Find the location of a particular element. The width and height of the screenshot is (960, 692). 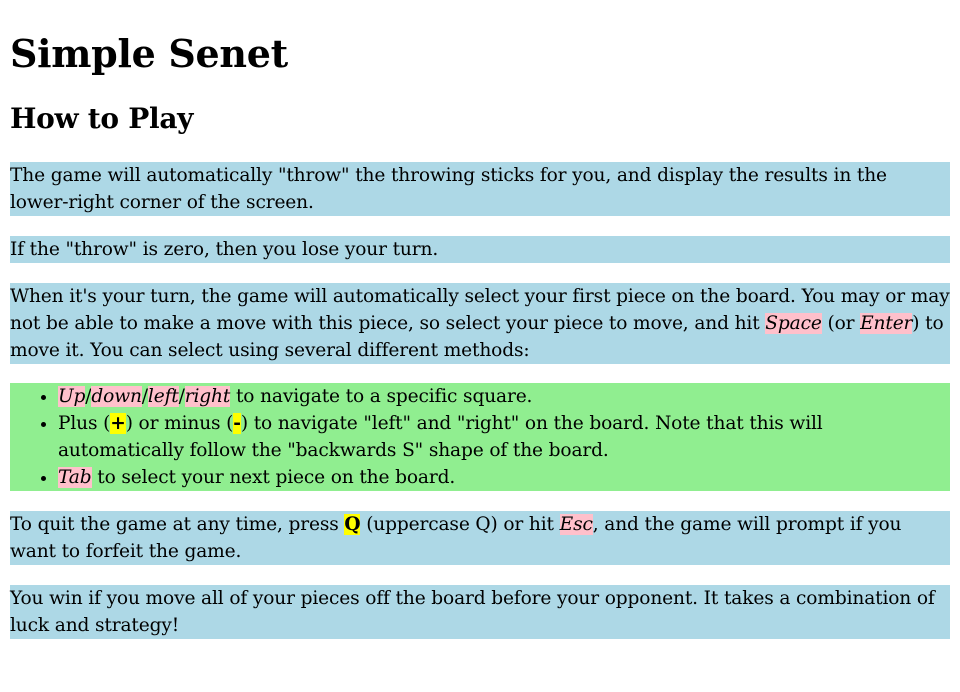

text: To quit the game at any time, press is located at coordinates (177, 524).